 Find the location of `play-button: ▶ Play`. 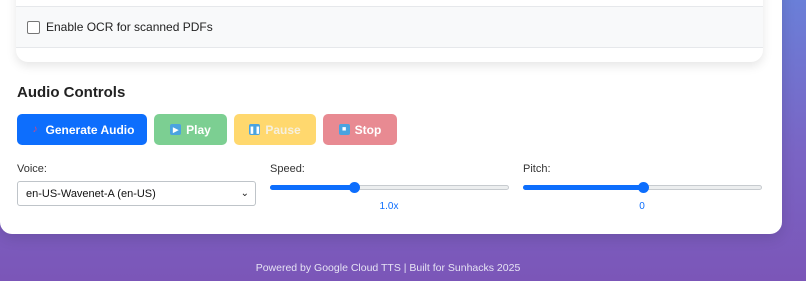

play-button: ▶ Play is located at coordinates (190, 129).